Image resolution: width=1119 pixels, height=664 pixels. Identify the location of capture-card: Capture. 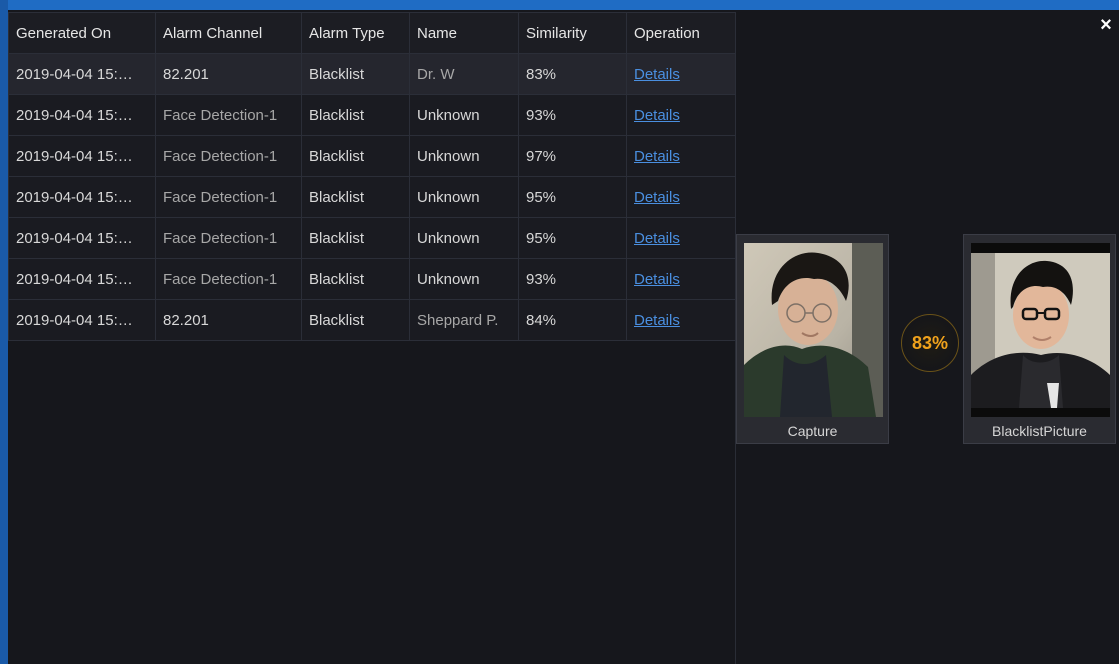
(812, 339).